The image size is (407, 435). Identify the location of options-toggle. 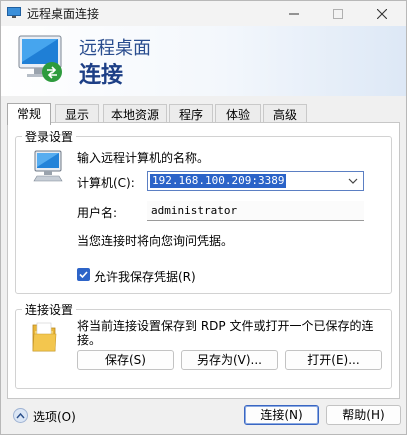
(20, 415).